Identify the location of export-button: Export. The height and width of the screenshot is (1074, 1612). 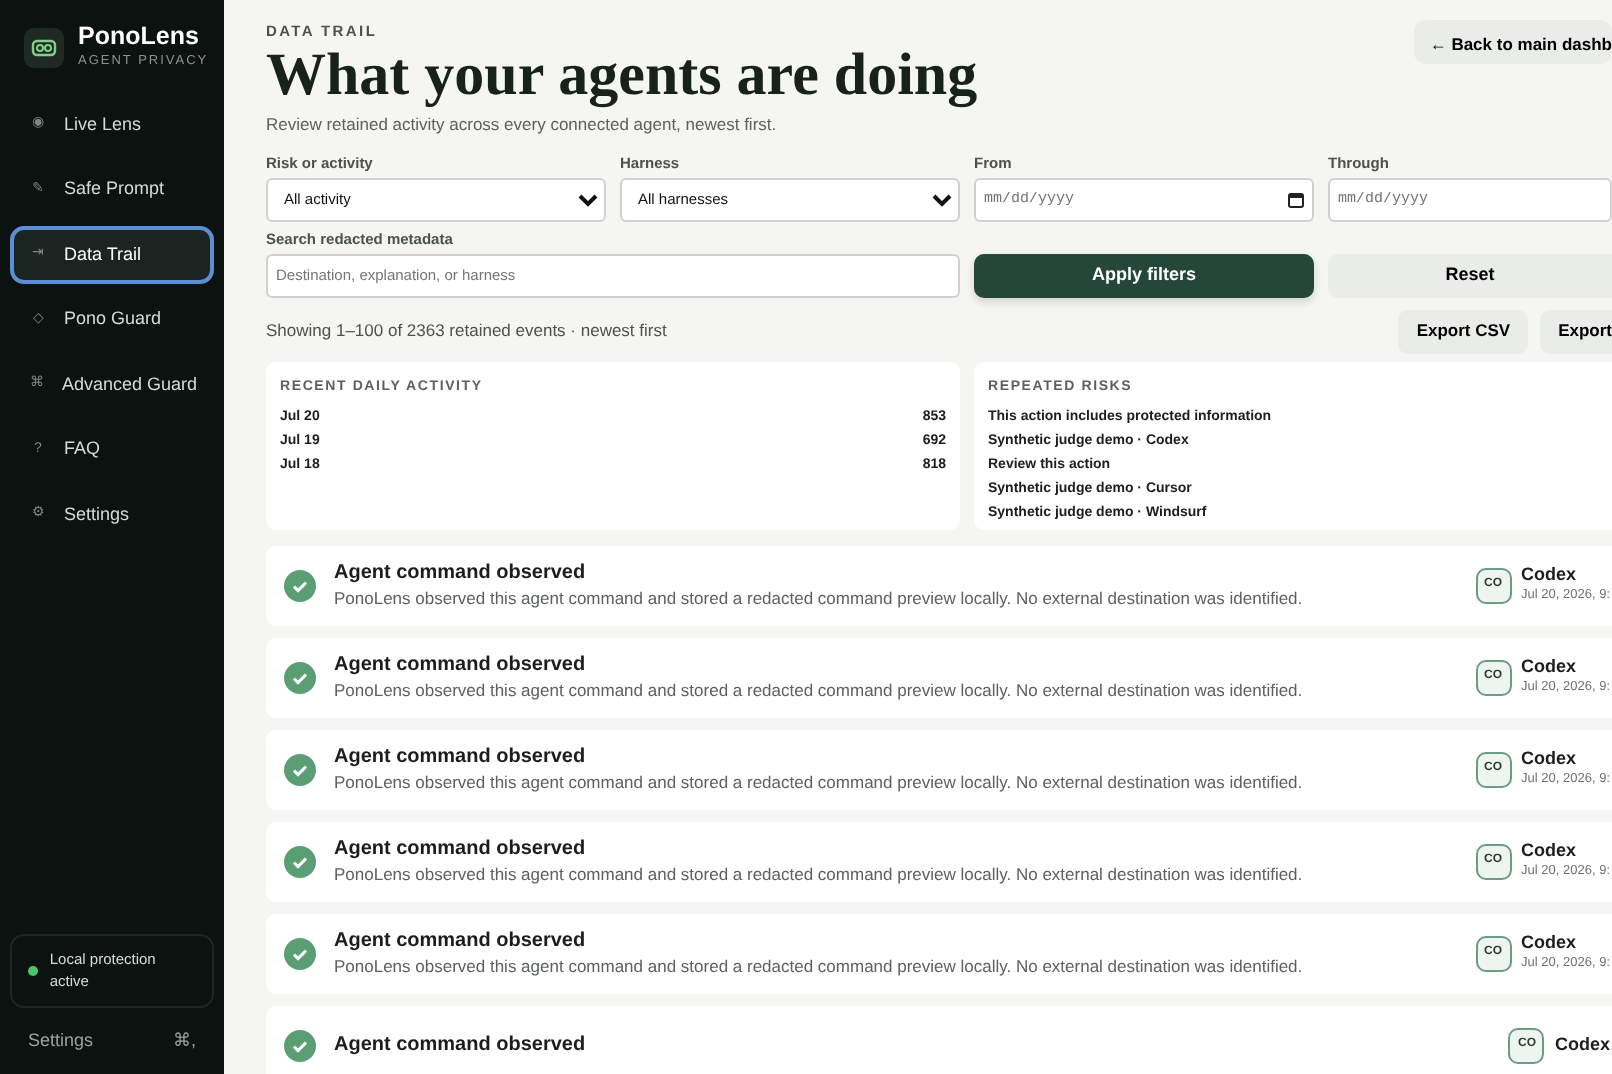
(1576, 331).